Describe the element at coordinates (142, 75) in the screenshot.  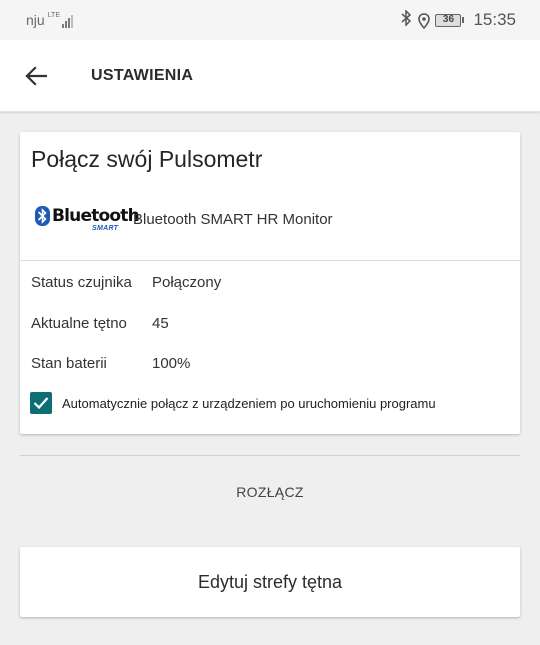
I see `page-title: USTAWIENIA` at that location.